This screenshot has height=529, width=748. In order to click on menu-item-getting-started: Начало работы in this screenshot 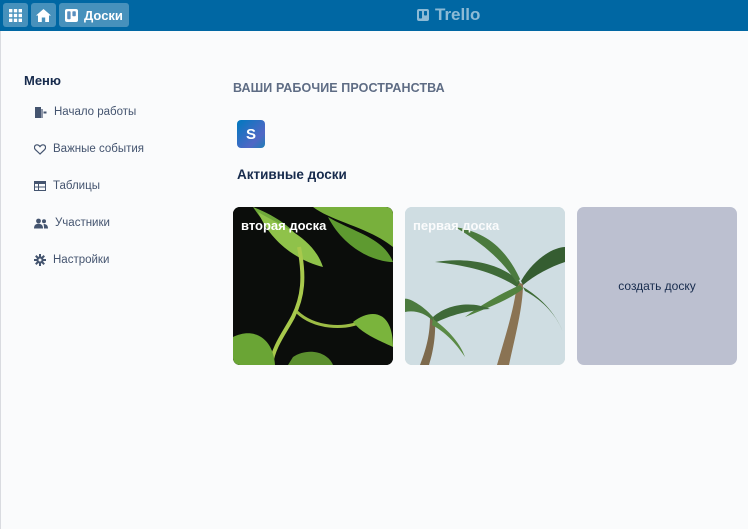, I will do `click(85, 112)`.